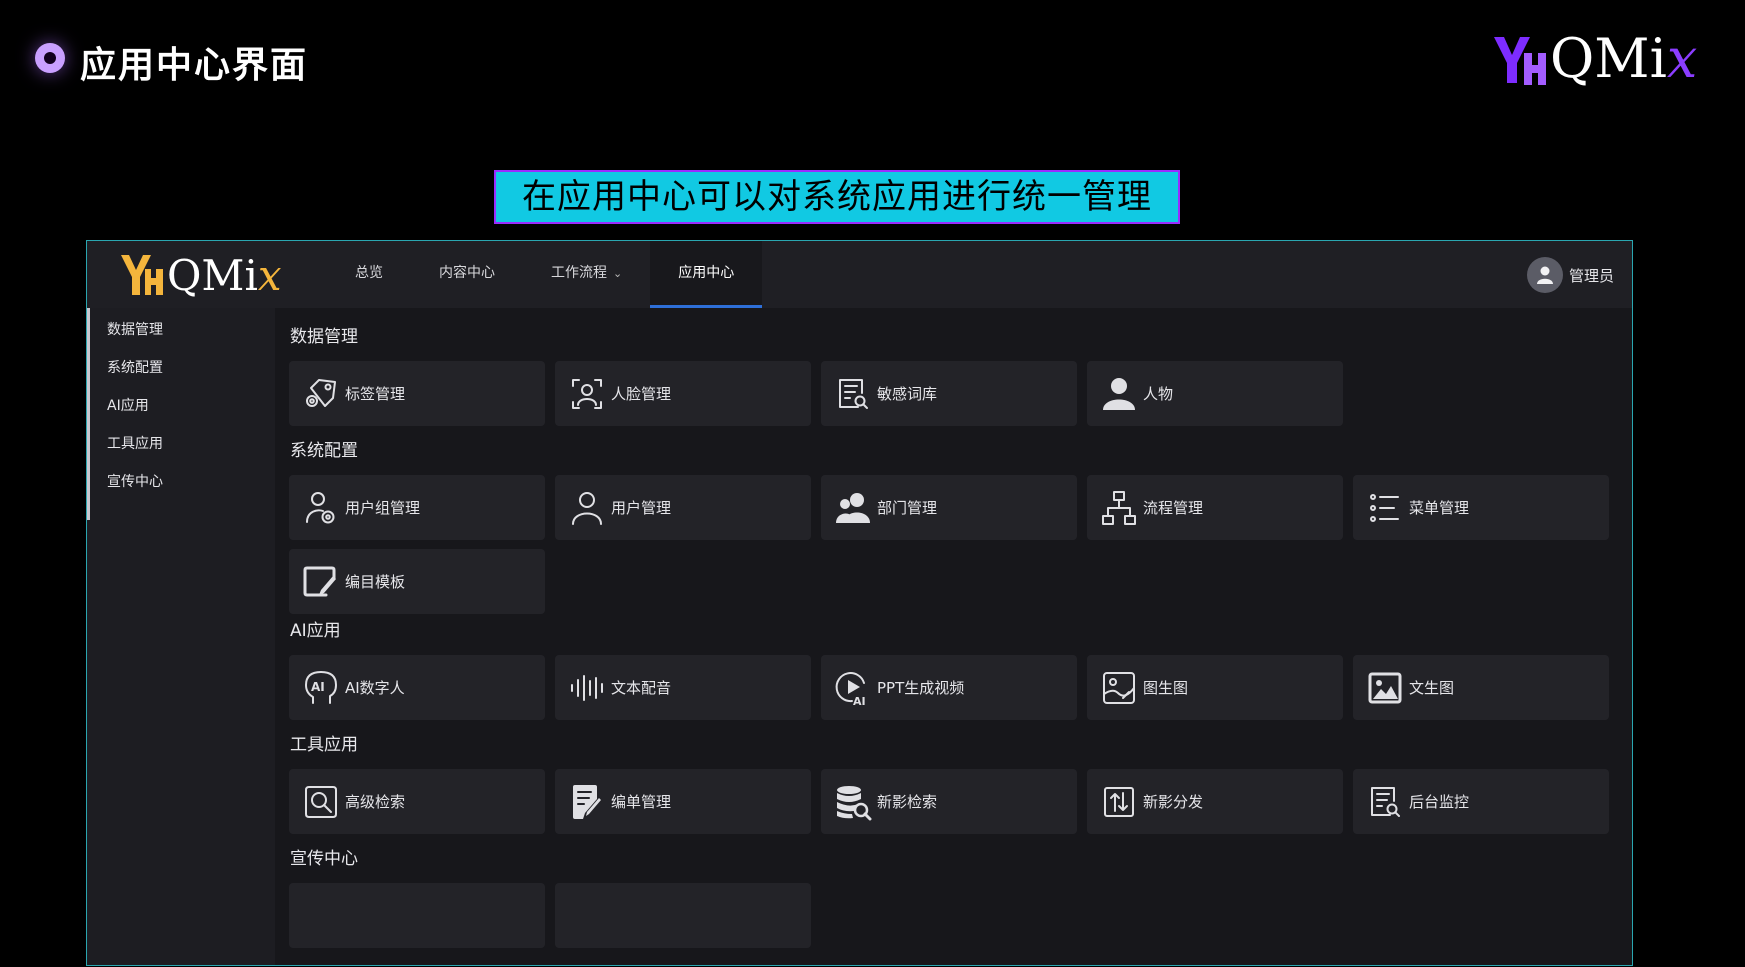  I want to click on list-icon, so click(1385, 508).